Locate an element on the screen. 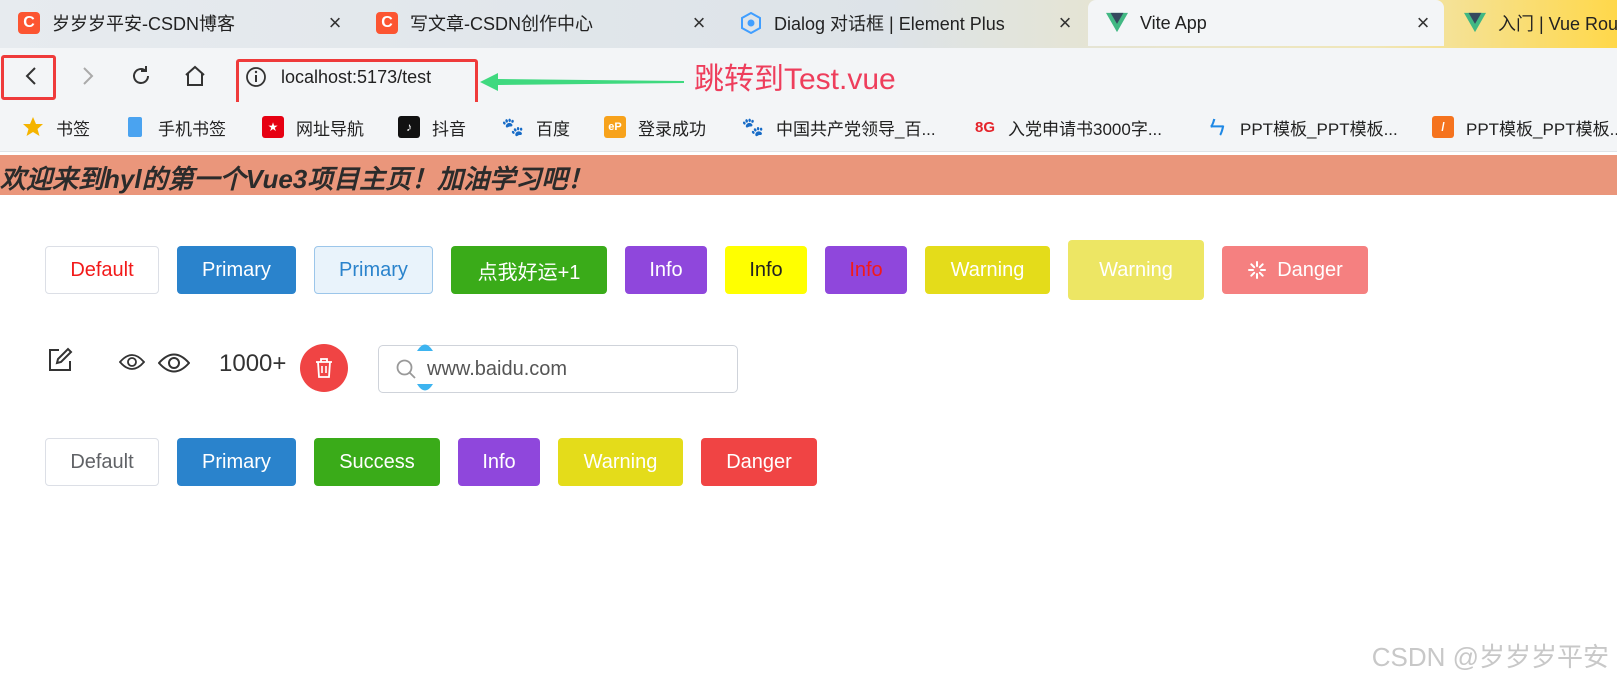 The height and width of the screenshot is (684, 1617). tab-title: 写文章-CSDN创作中心 is located at coordinates (501, 24).